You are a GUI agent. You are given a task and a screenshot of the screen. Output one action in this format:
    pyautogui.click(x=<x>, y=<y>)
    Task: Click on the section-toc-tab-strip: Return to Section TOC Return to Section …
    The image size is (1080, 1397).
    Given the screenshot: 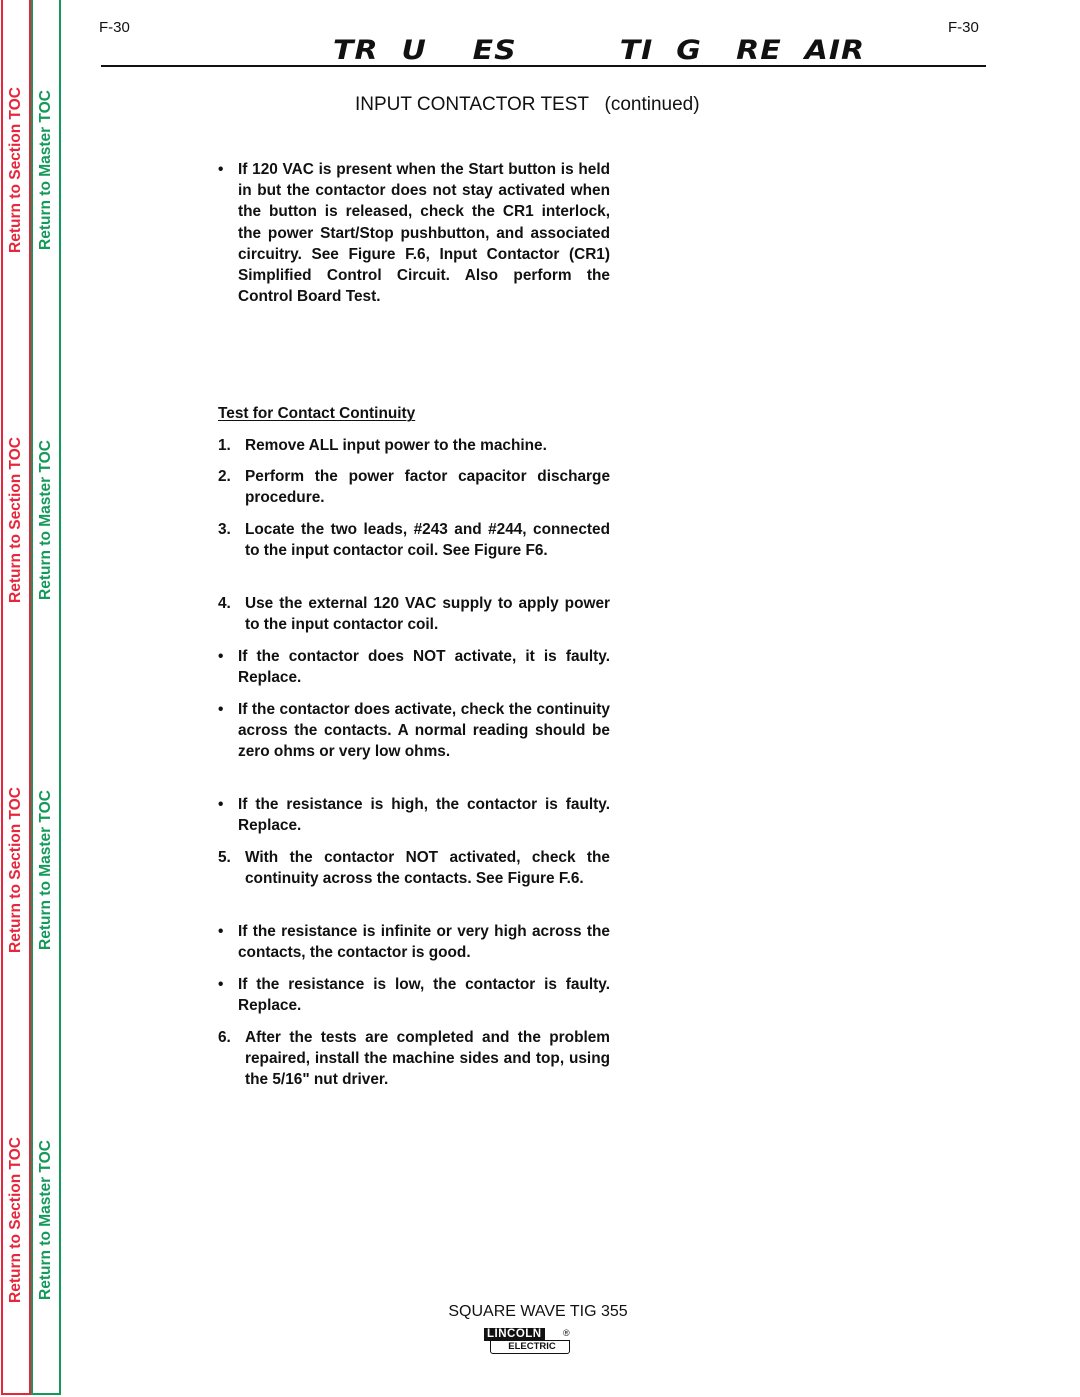 What is the action you would take?
    pyautogui.click(x=16, y=697)
    